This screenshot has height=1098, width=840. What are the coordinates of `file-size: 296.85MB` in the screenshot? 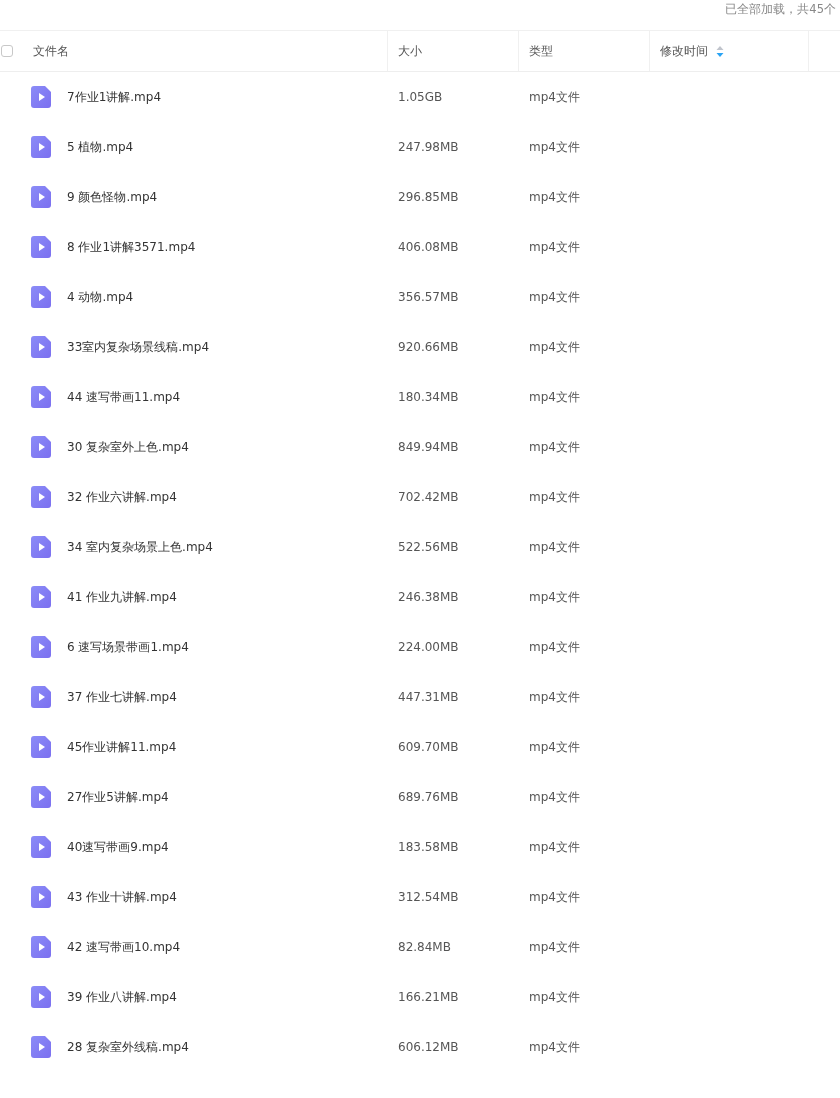 It's located at (428, 197).